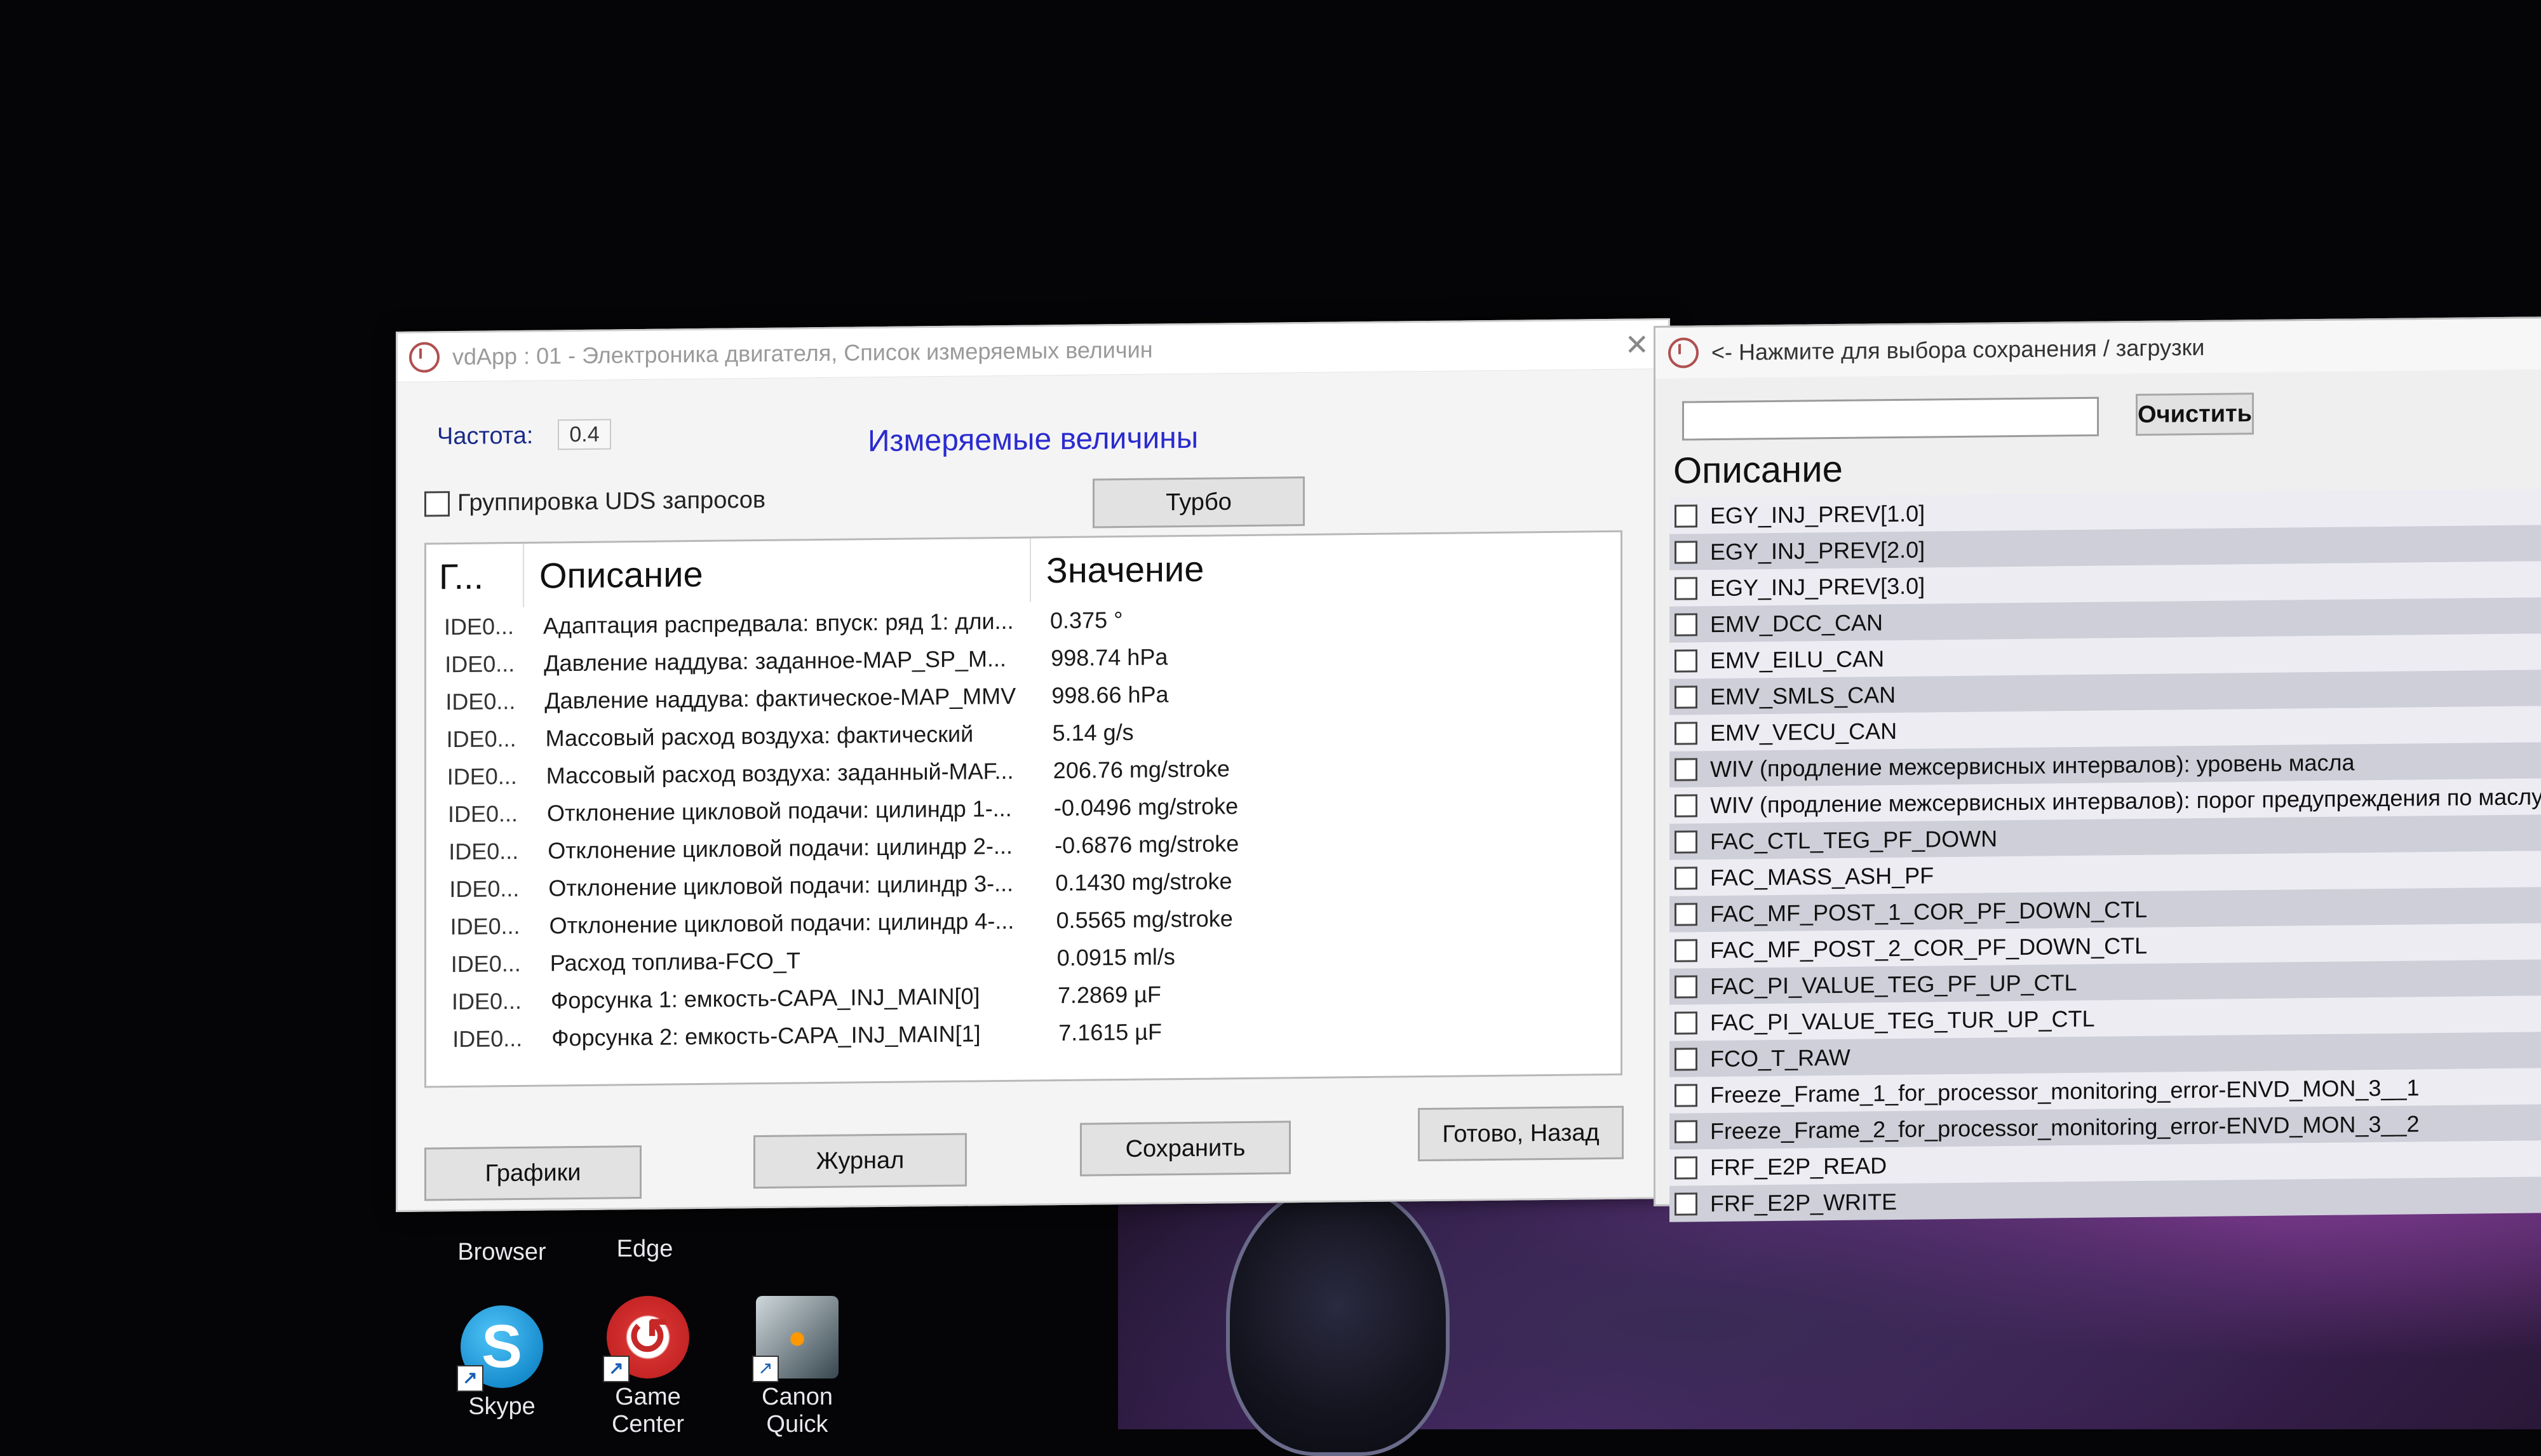  What do you see at coordinates (1141, 769) in the screenshot?
I see `cell-value: 206.76 mg/stroke` at bounding box center [1141, 769].